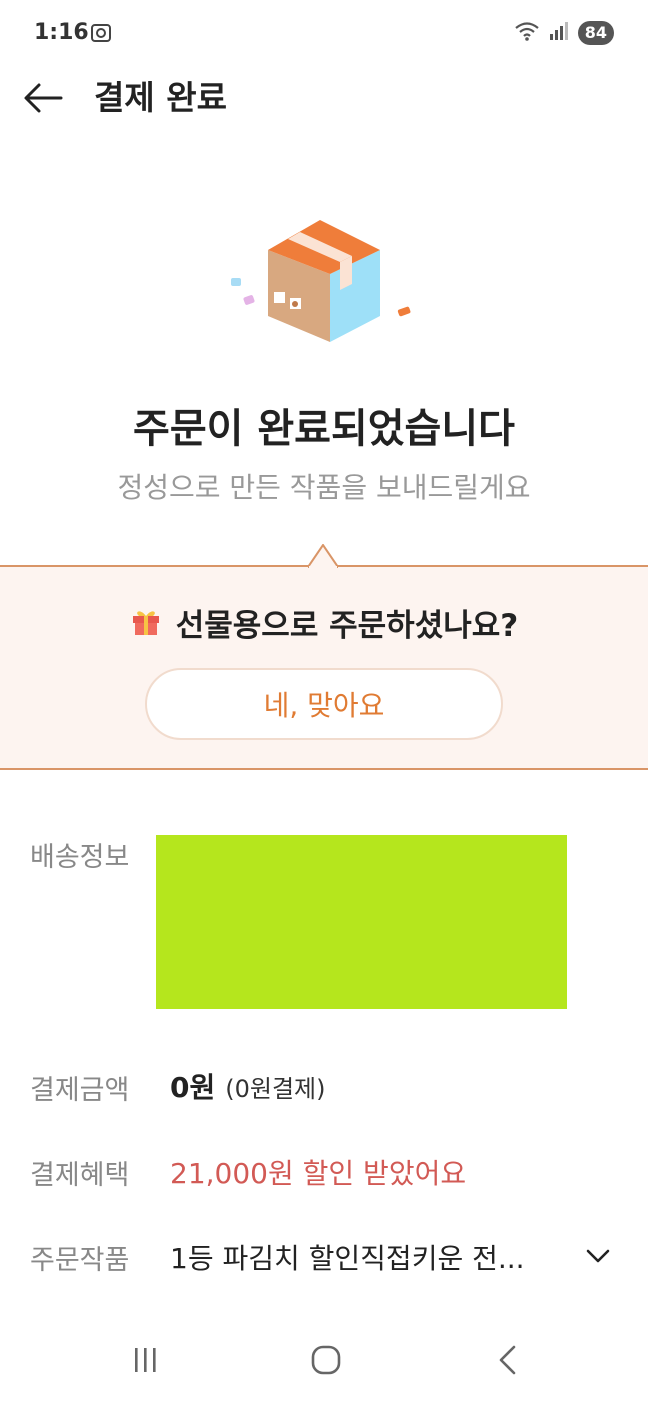 The width and height of the screenshot is (648, 1404). Describe the element at coordinates (559, 33) in the screenshot. I see `signal-icon` at that location.